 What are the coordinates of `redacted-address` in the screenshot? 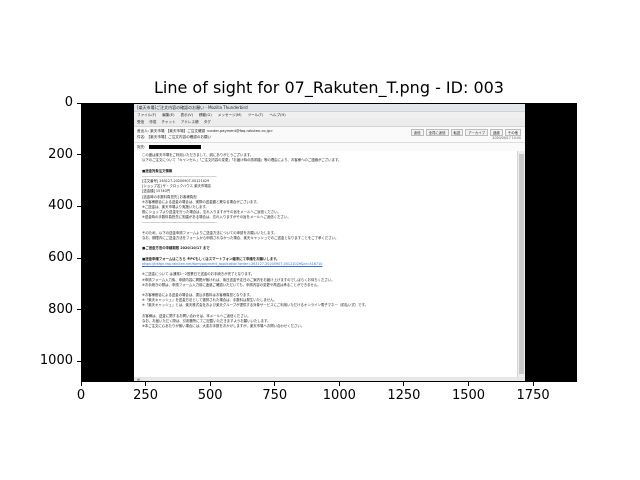 It's located at (174, 147).